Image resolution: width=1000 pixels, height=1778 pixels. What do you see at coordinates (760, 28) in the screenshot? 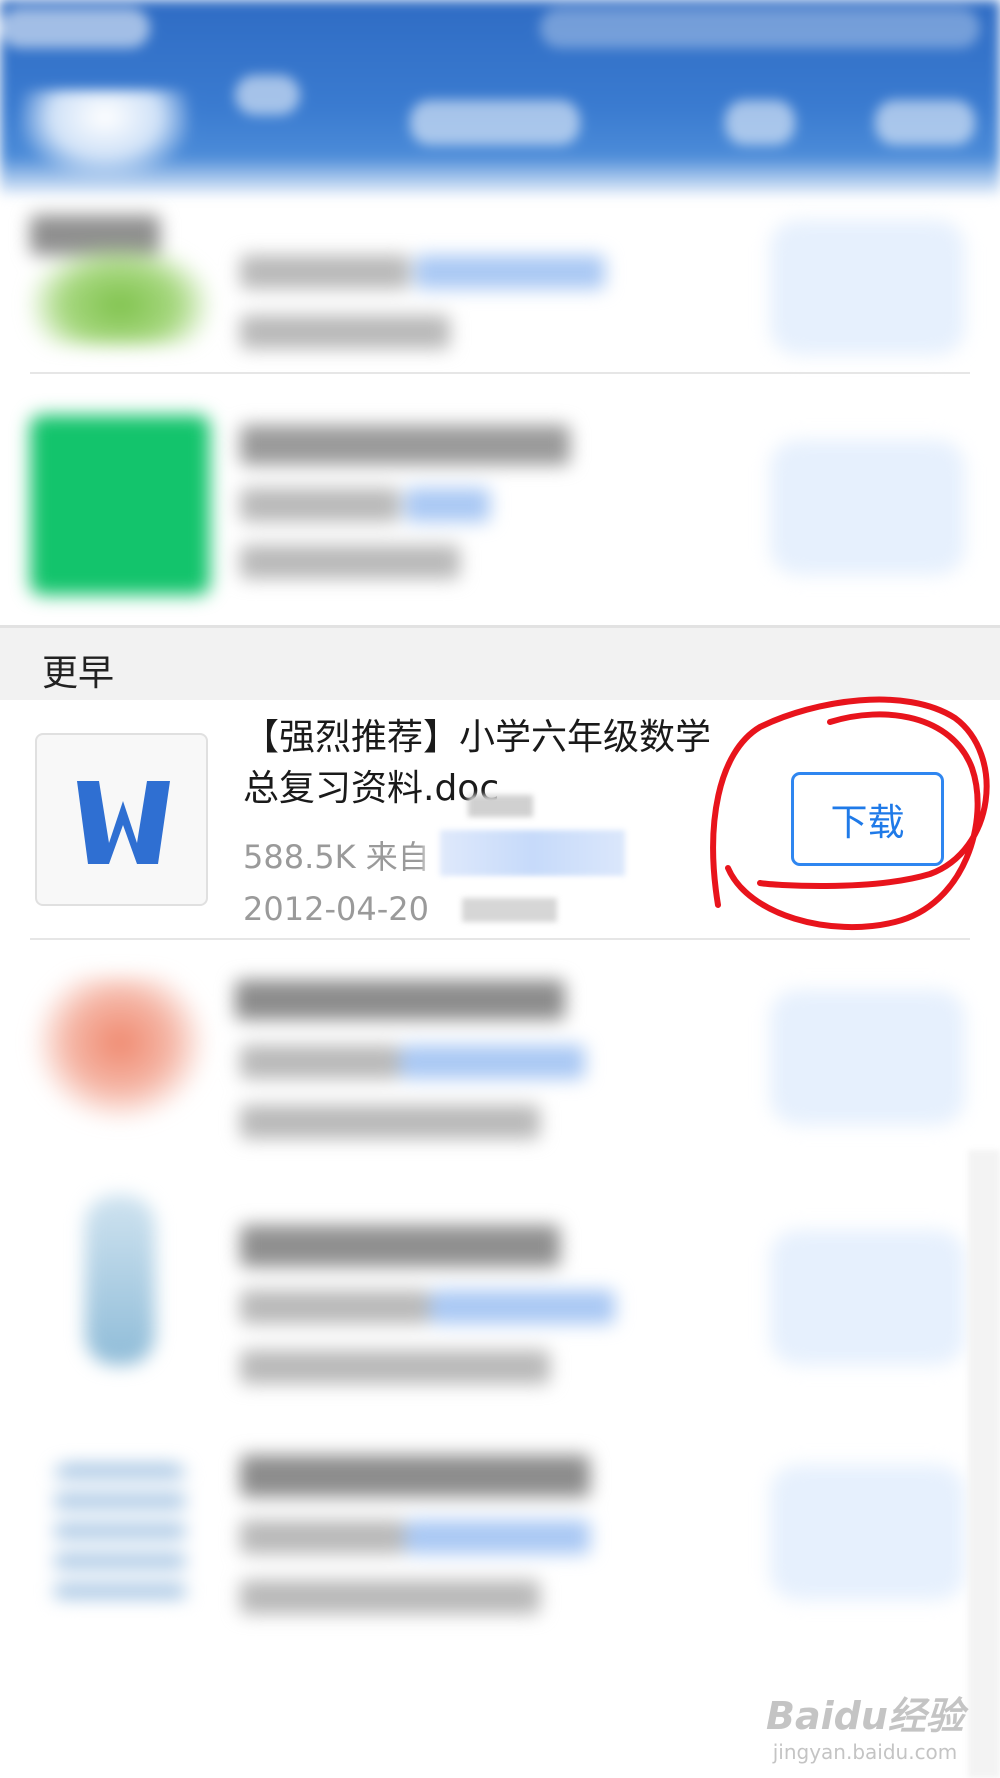
I see `status-bar-right` at bounding box center [760, 28].